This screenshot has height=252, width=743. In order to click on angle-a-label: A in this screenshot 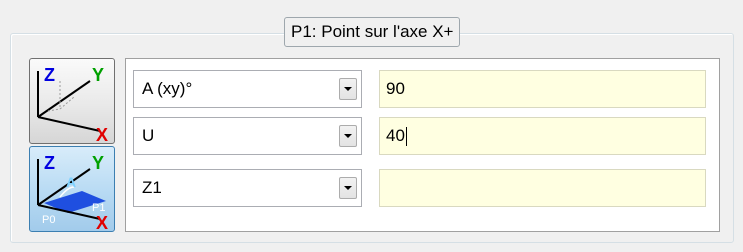, I will do `click(71, 182)`.